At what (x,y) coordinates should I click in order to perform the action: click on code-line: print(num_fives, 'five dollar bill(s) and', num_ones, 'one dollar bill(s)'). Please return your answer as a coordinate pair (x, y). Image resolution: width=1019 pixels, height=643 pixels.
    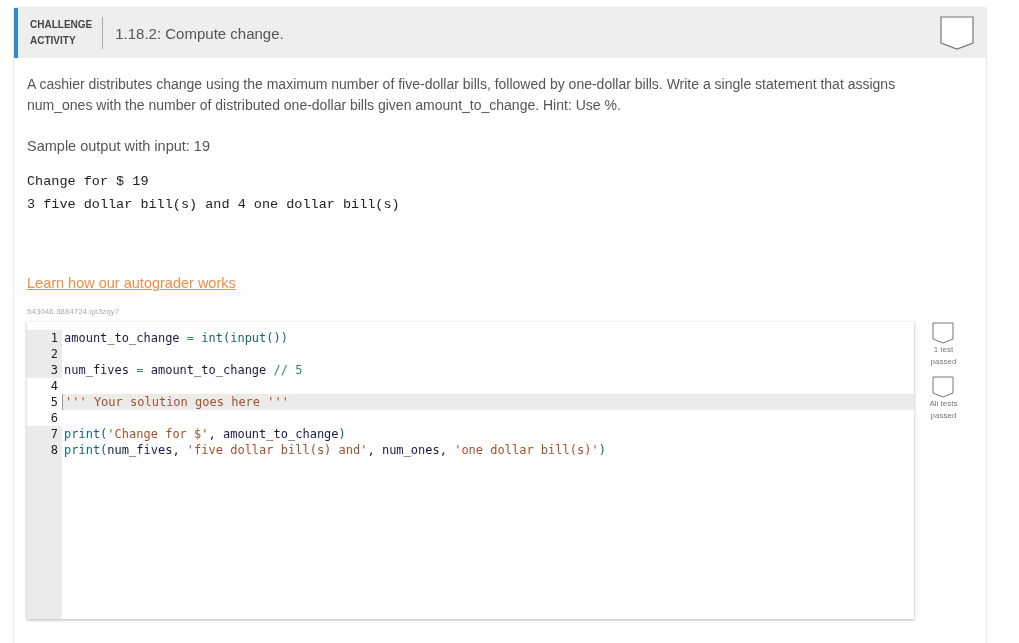
    Looking at the image, I should click on (488, 450).